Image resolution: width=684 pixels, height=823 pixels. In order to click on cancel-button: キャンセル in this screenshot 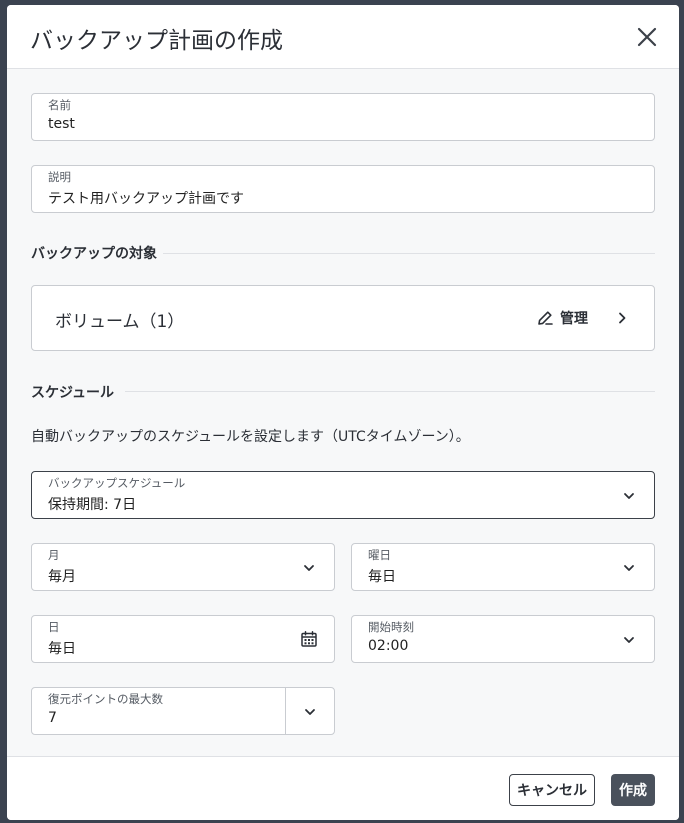, I will do `click(552, 790)`.